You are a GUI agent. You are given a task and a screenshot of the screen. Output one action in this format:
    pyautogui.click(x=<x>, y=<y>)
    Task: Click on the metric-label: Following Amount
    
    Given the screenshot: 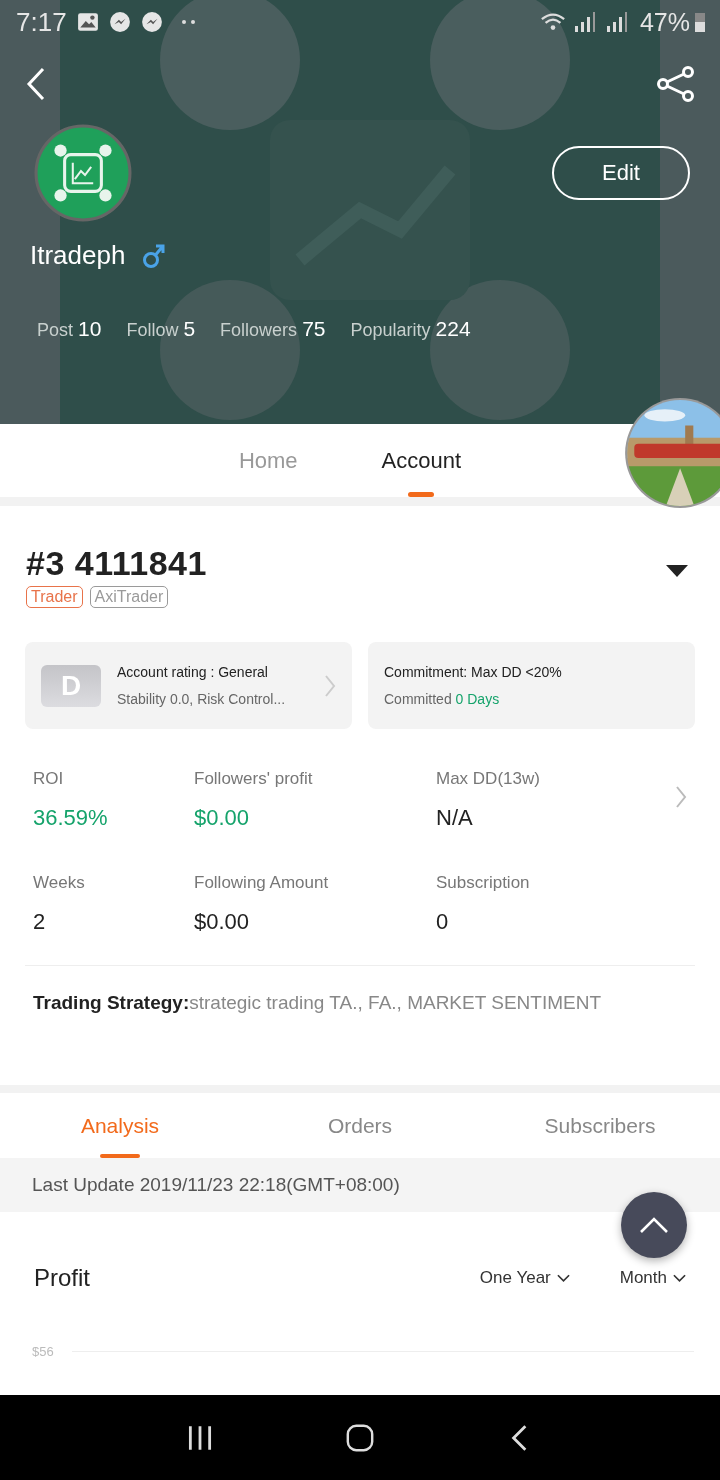 What is the action you would take?
    pyautogui.click(x=261, y=883)
    